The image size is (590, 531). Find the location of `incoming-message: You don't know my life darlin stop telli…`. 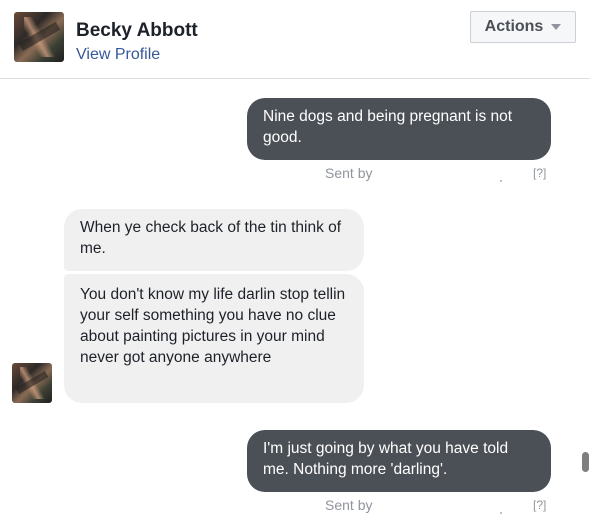

incoming-message: You don't know my life darlin stop telli… is located at coordinates (214, 338).